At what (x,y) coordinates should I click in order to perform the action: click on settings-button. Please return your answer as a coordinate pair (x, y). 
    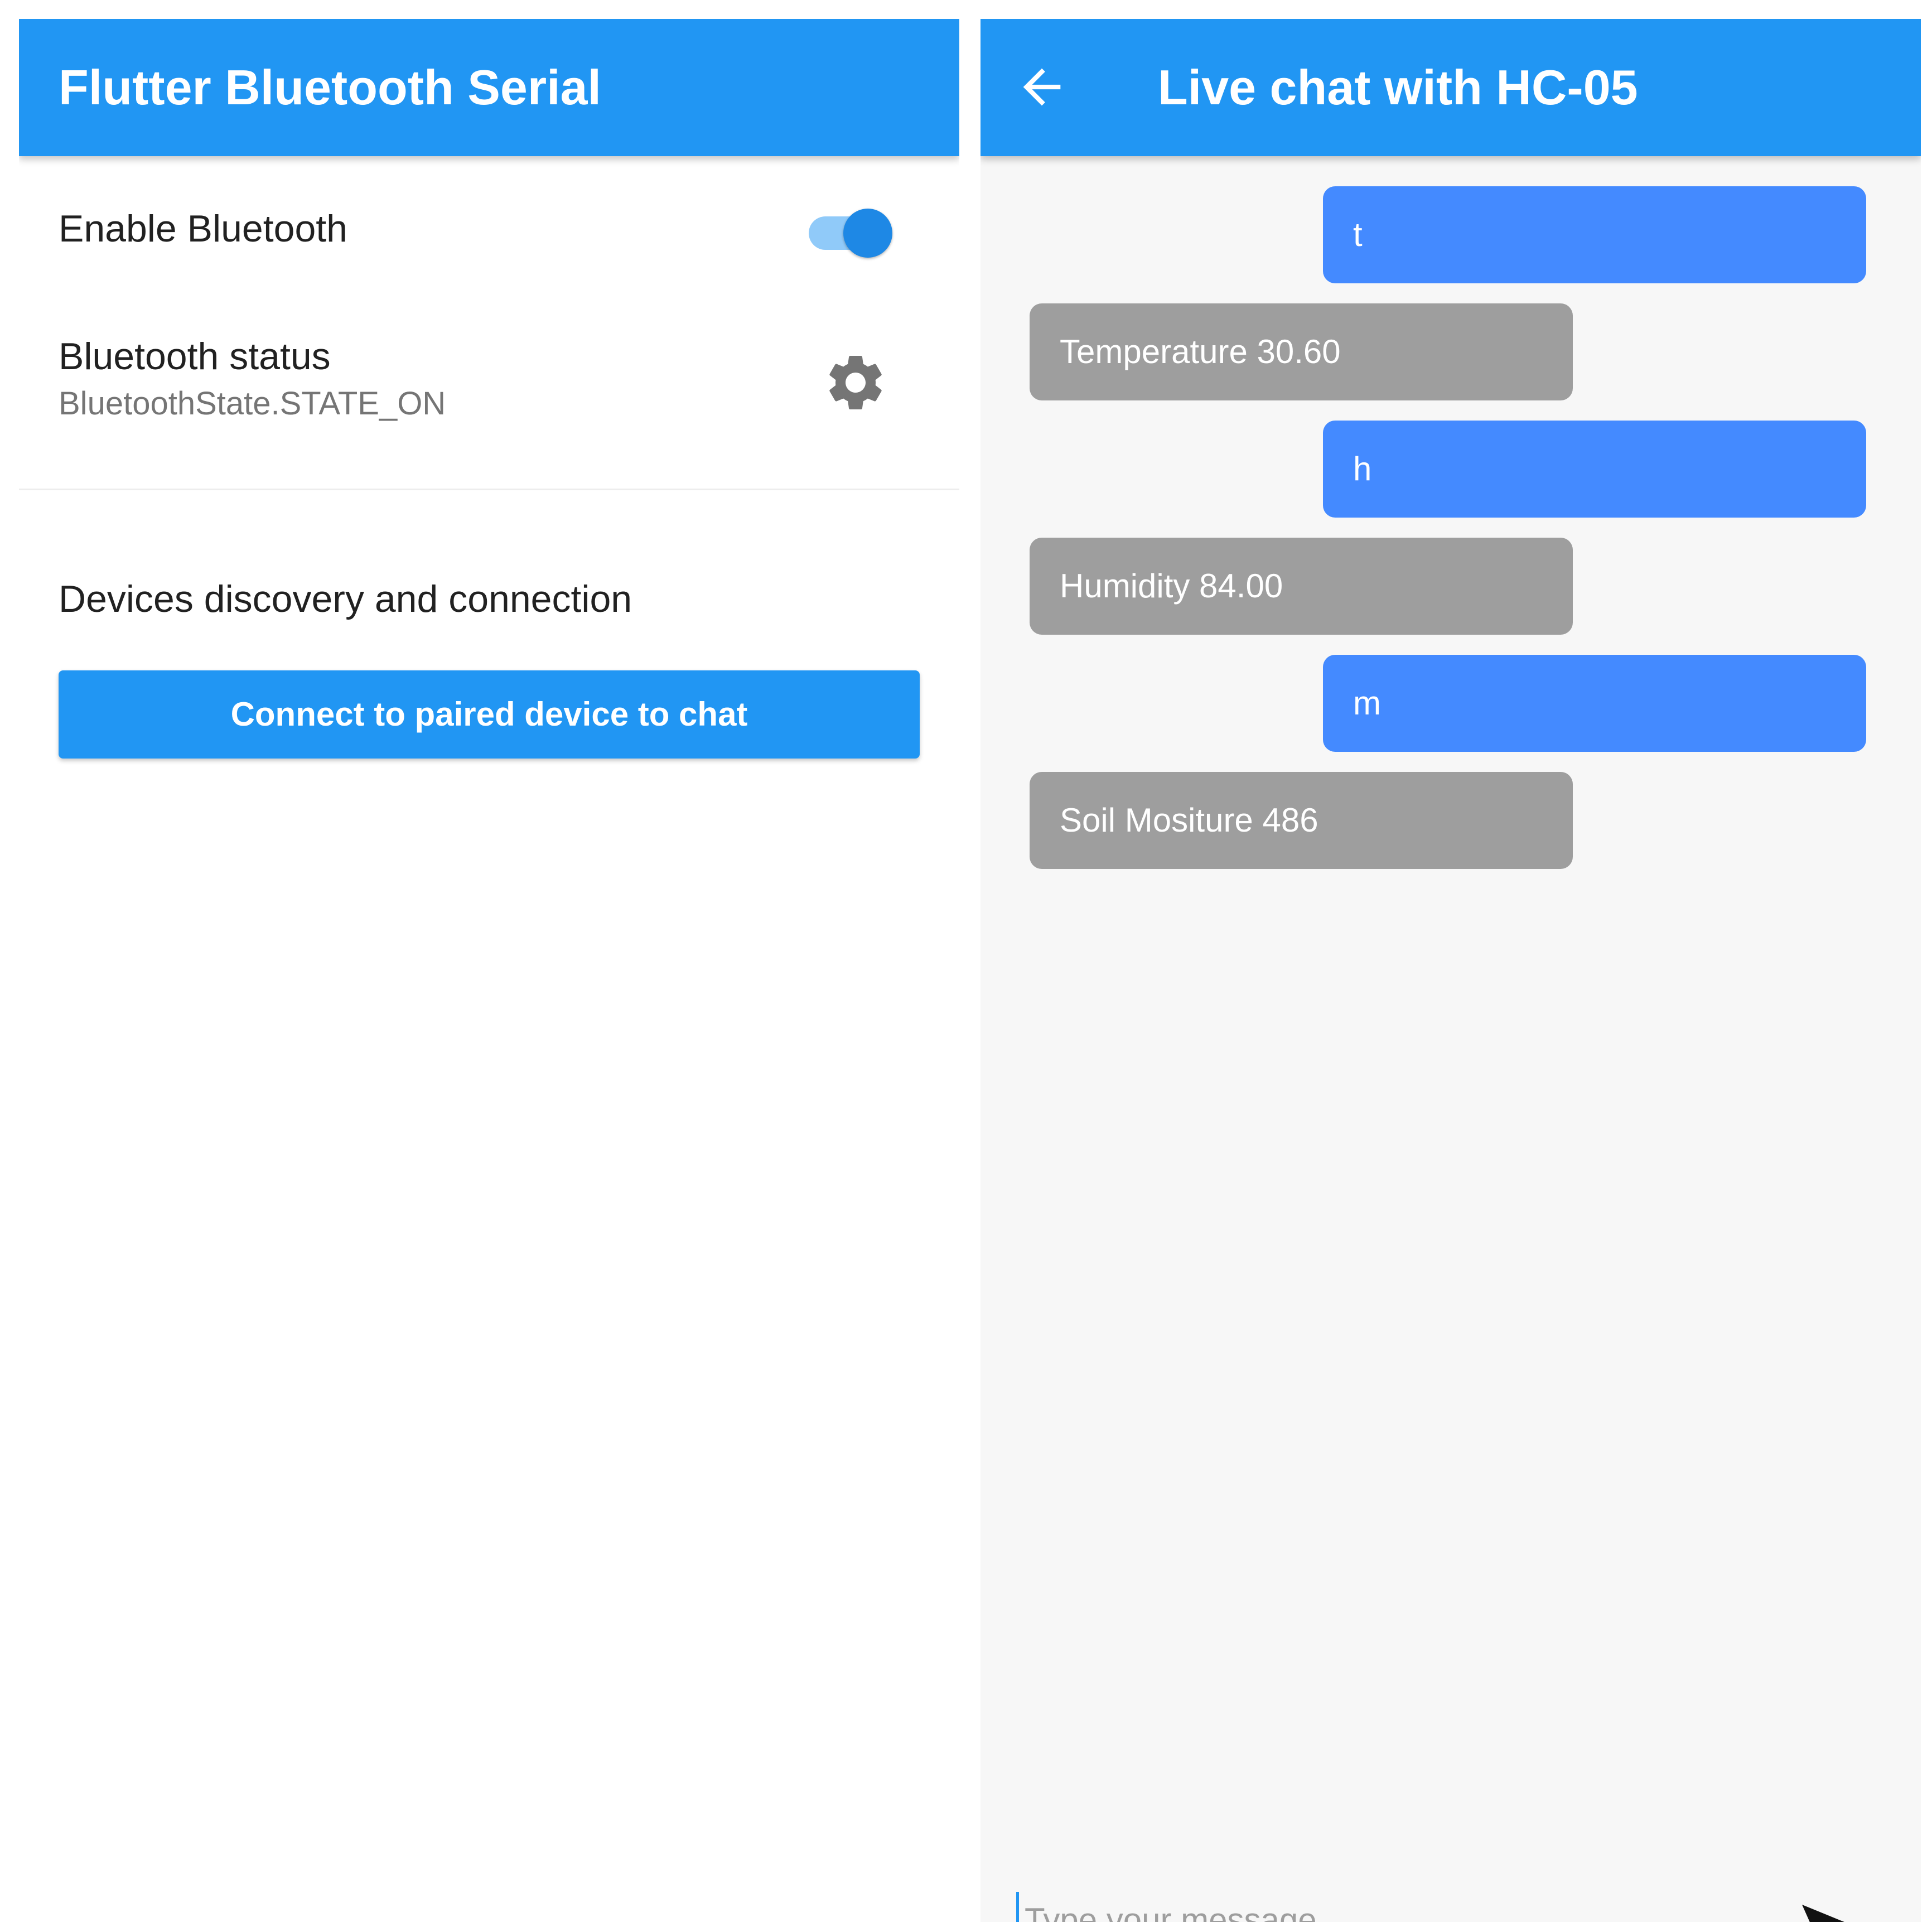
    Looking at the image, I should click on (855, 382).